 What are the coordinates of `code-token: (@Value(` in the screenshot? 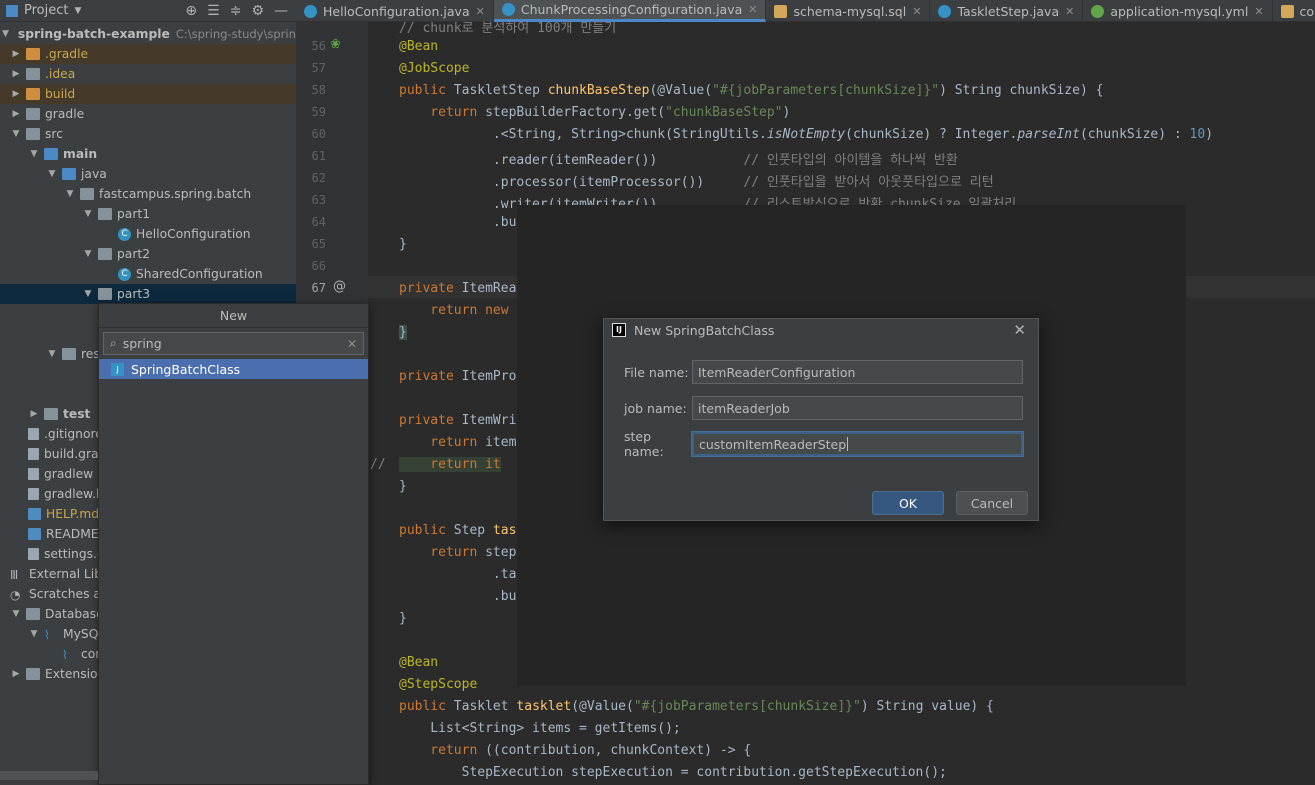 It's located at (602, 706).